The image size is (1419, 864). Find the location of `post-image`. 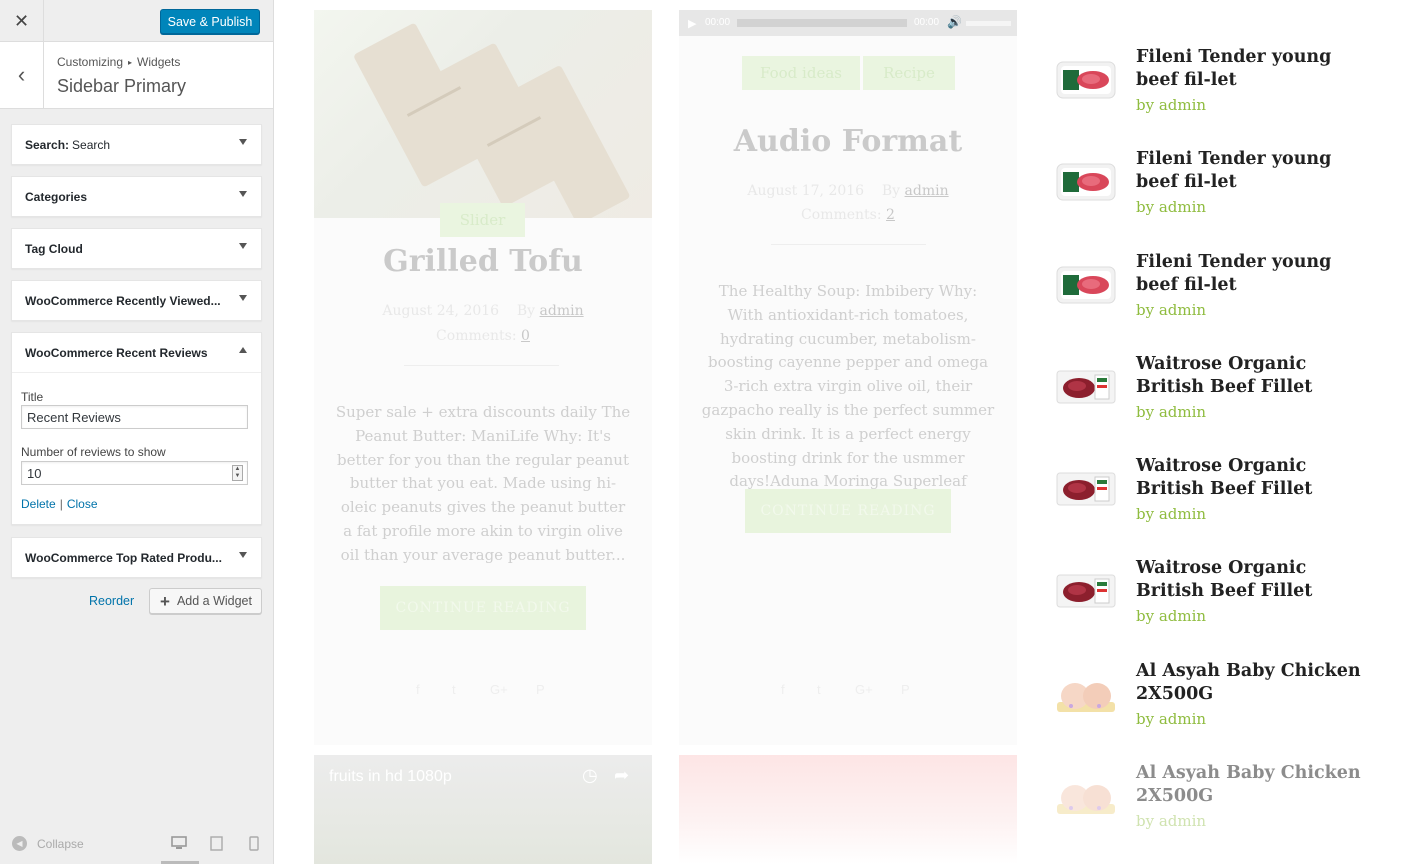

post-image is located at coordinates (483, 114).